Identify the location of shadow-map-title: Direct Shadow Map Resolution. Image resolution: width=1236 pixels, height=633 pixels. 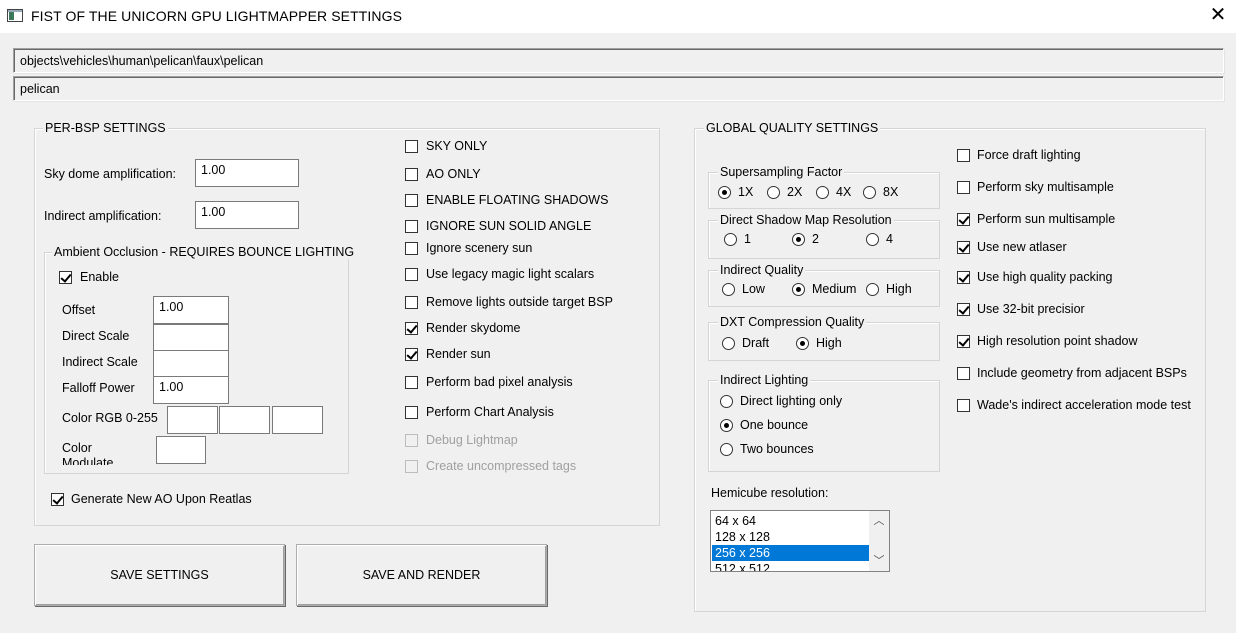
(806, 220).